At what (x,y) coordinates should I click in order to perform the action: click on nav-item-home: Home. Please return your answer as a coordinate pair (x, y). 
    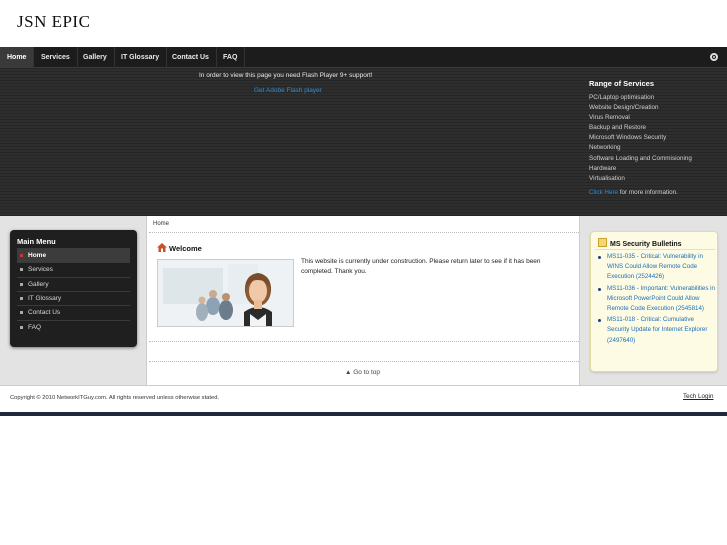
    Looking at the image, I should click on (17, 57).